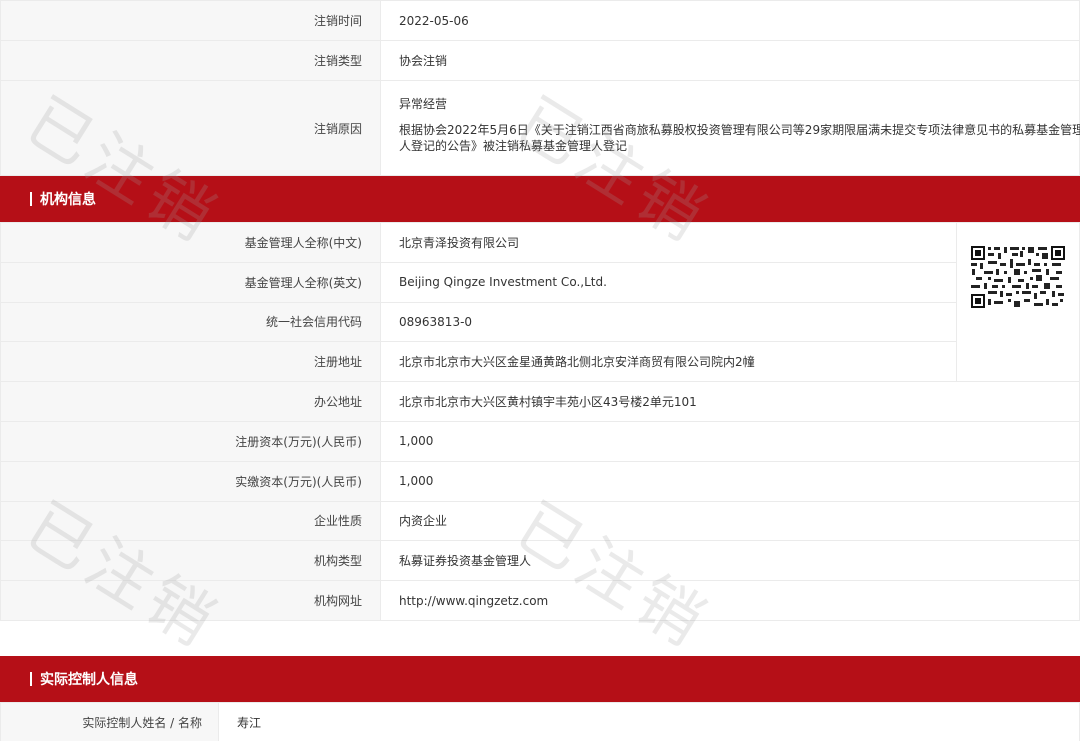  What do you see at coordinates (423, 103) in the screenshot?
I see `cancel-reason-category: 异常经营` at bounding box center [423, 103].